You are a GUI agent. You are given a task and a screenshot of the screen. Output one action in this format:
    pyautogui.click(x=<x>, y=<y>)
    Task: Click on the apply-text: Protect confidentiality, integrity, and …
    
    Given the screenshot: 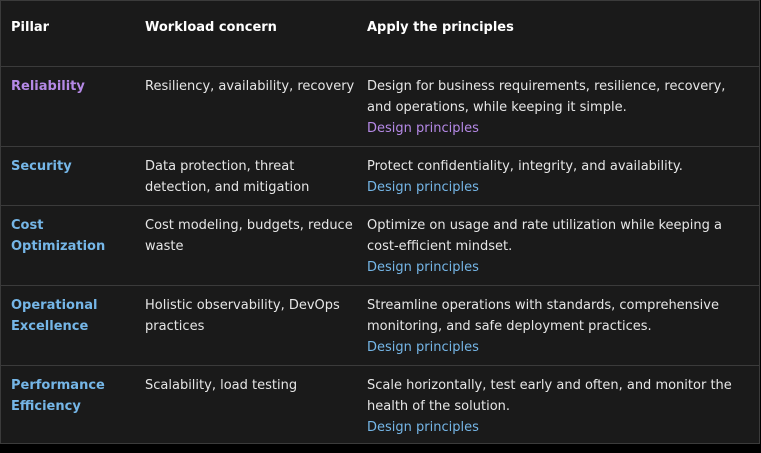 What is the action you would take?
    pyautogui.click(x=525, y=166)
    